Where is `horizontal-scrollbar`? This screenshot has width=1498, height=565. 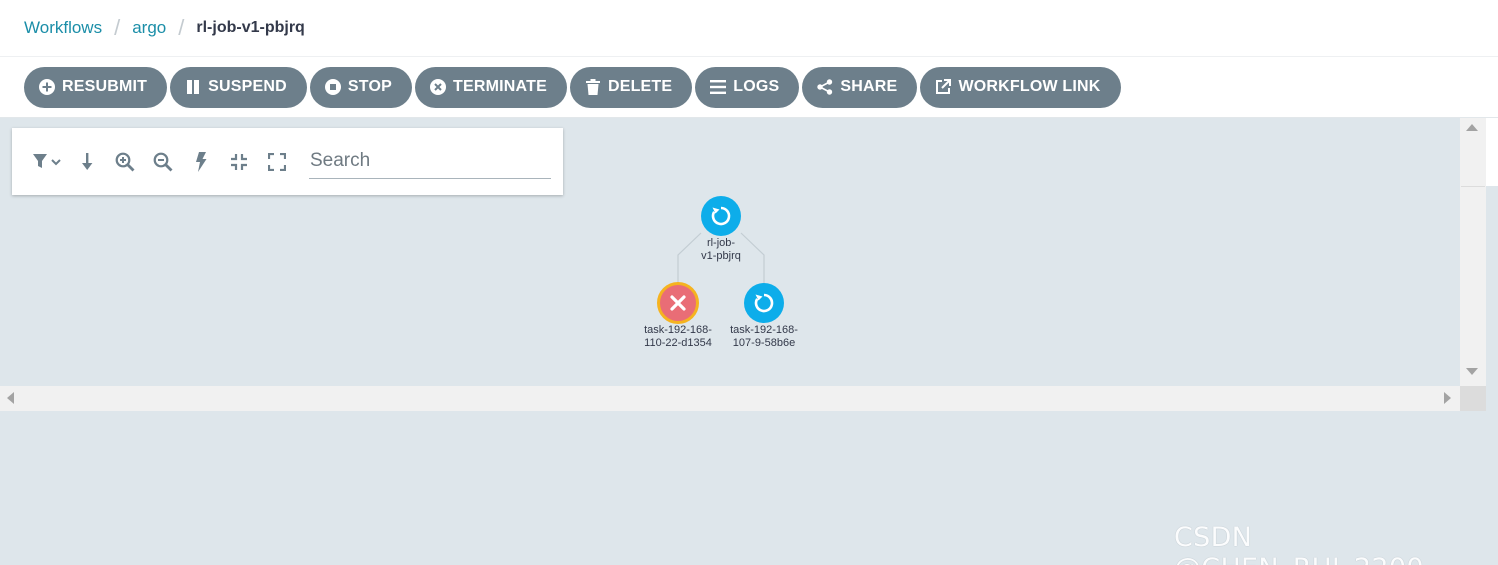 horizontal-scrollbar is located at coordinates (730, 398).